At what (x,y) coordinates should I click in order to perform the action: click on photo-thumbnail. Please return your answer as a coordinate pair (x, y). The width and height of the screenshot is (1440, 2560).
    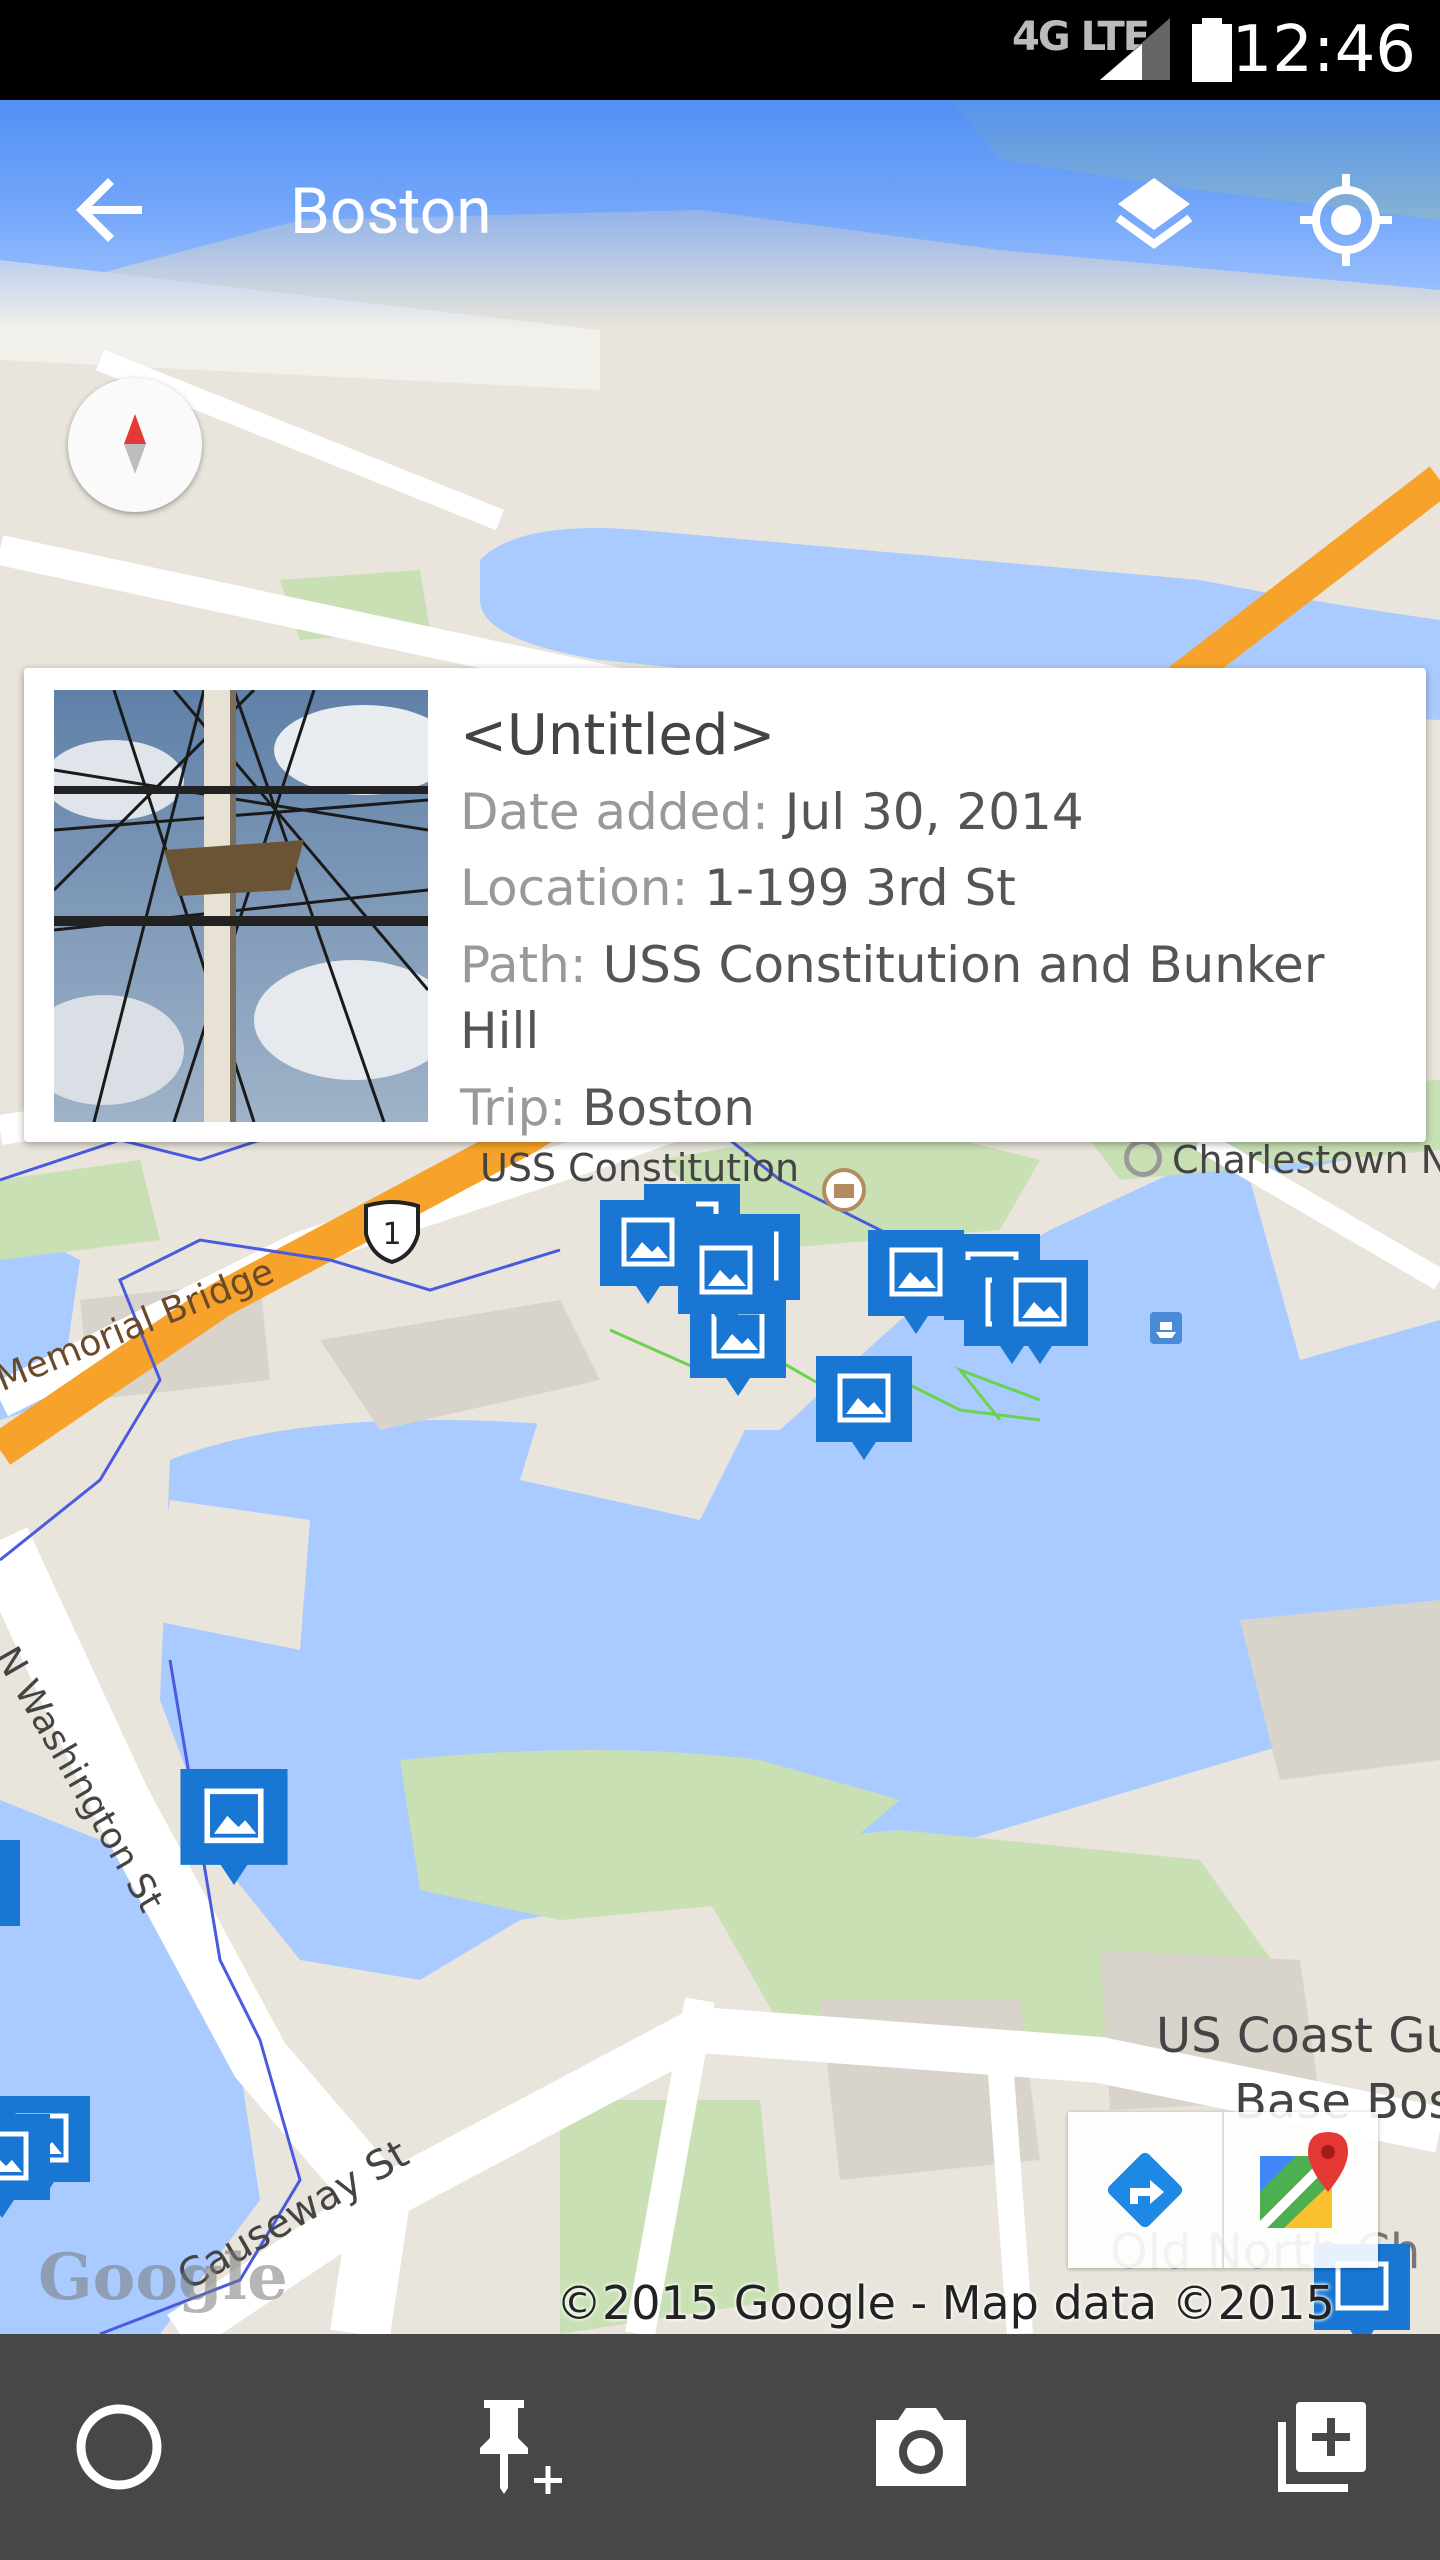
    Looking at the image, I should click on (241, 906).